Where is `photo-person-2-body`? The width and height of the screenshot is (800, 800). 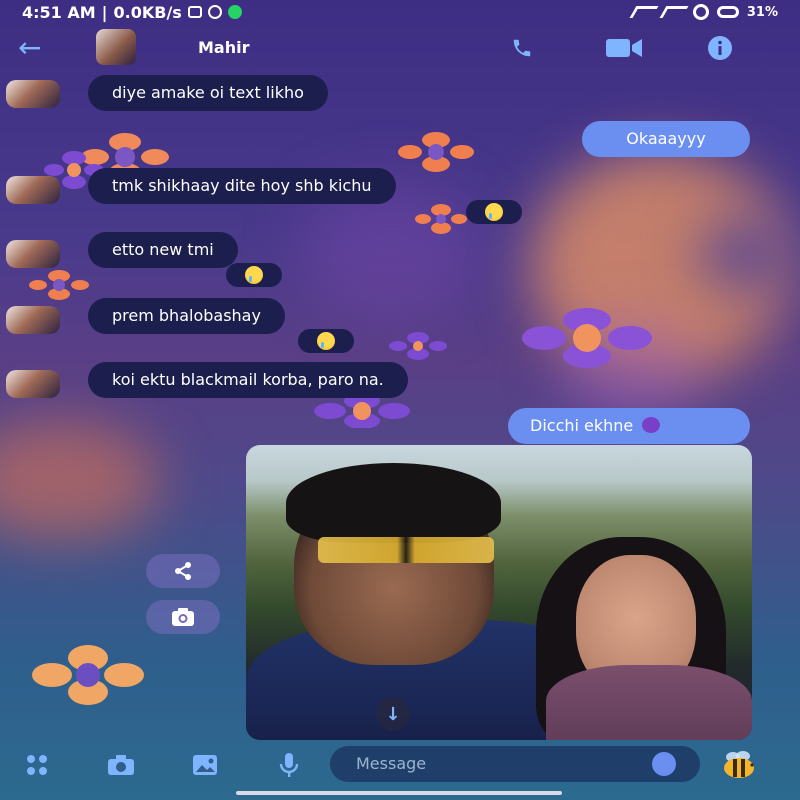 photo-person-2-body is located at coordinates (649, 702).